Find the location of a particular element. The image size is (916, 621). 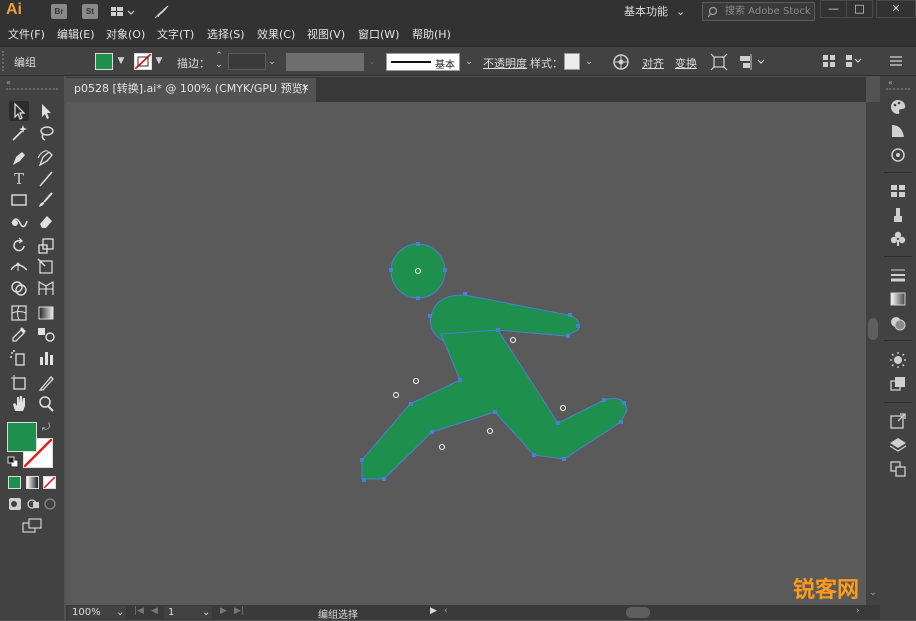

running-figure-group is located at coordinates (494, 361).